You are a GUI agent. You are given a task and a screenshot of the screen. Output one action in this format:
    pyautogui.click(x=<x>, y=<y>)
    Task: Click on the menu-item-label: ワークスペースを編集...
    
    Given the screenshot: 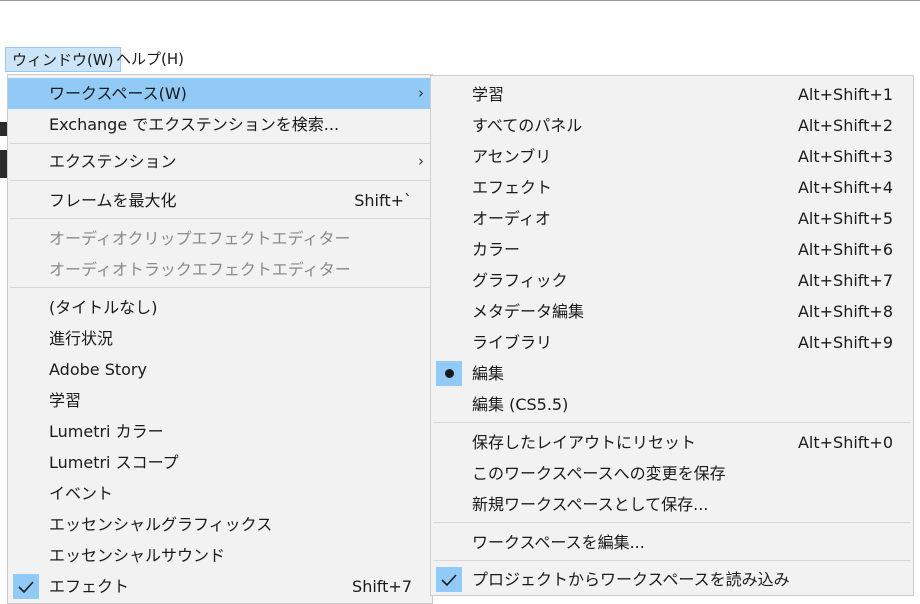 What is the action you would take?
    pyautogui.click(x=558, y=542)
    